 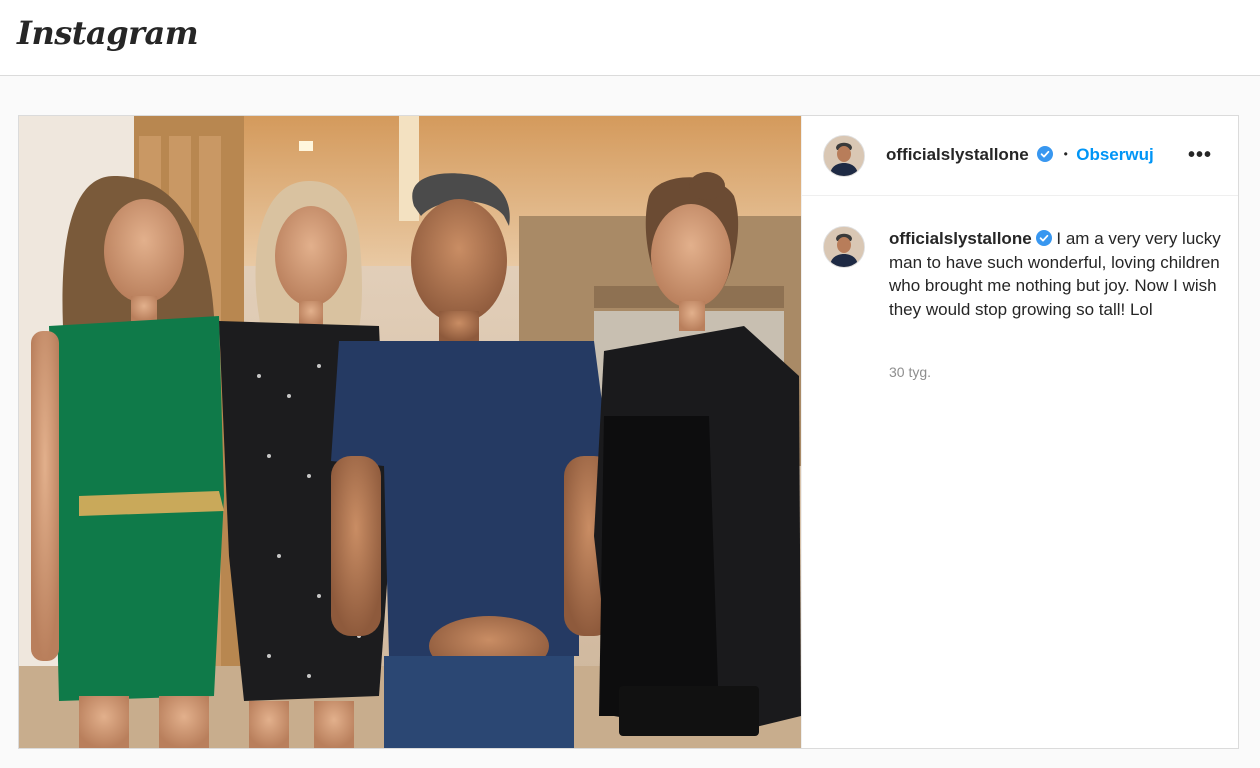 I want to click on verified-badge-icon, so click(x=1045, y=154).